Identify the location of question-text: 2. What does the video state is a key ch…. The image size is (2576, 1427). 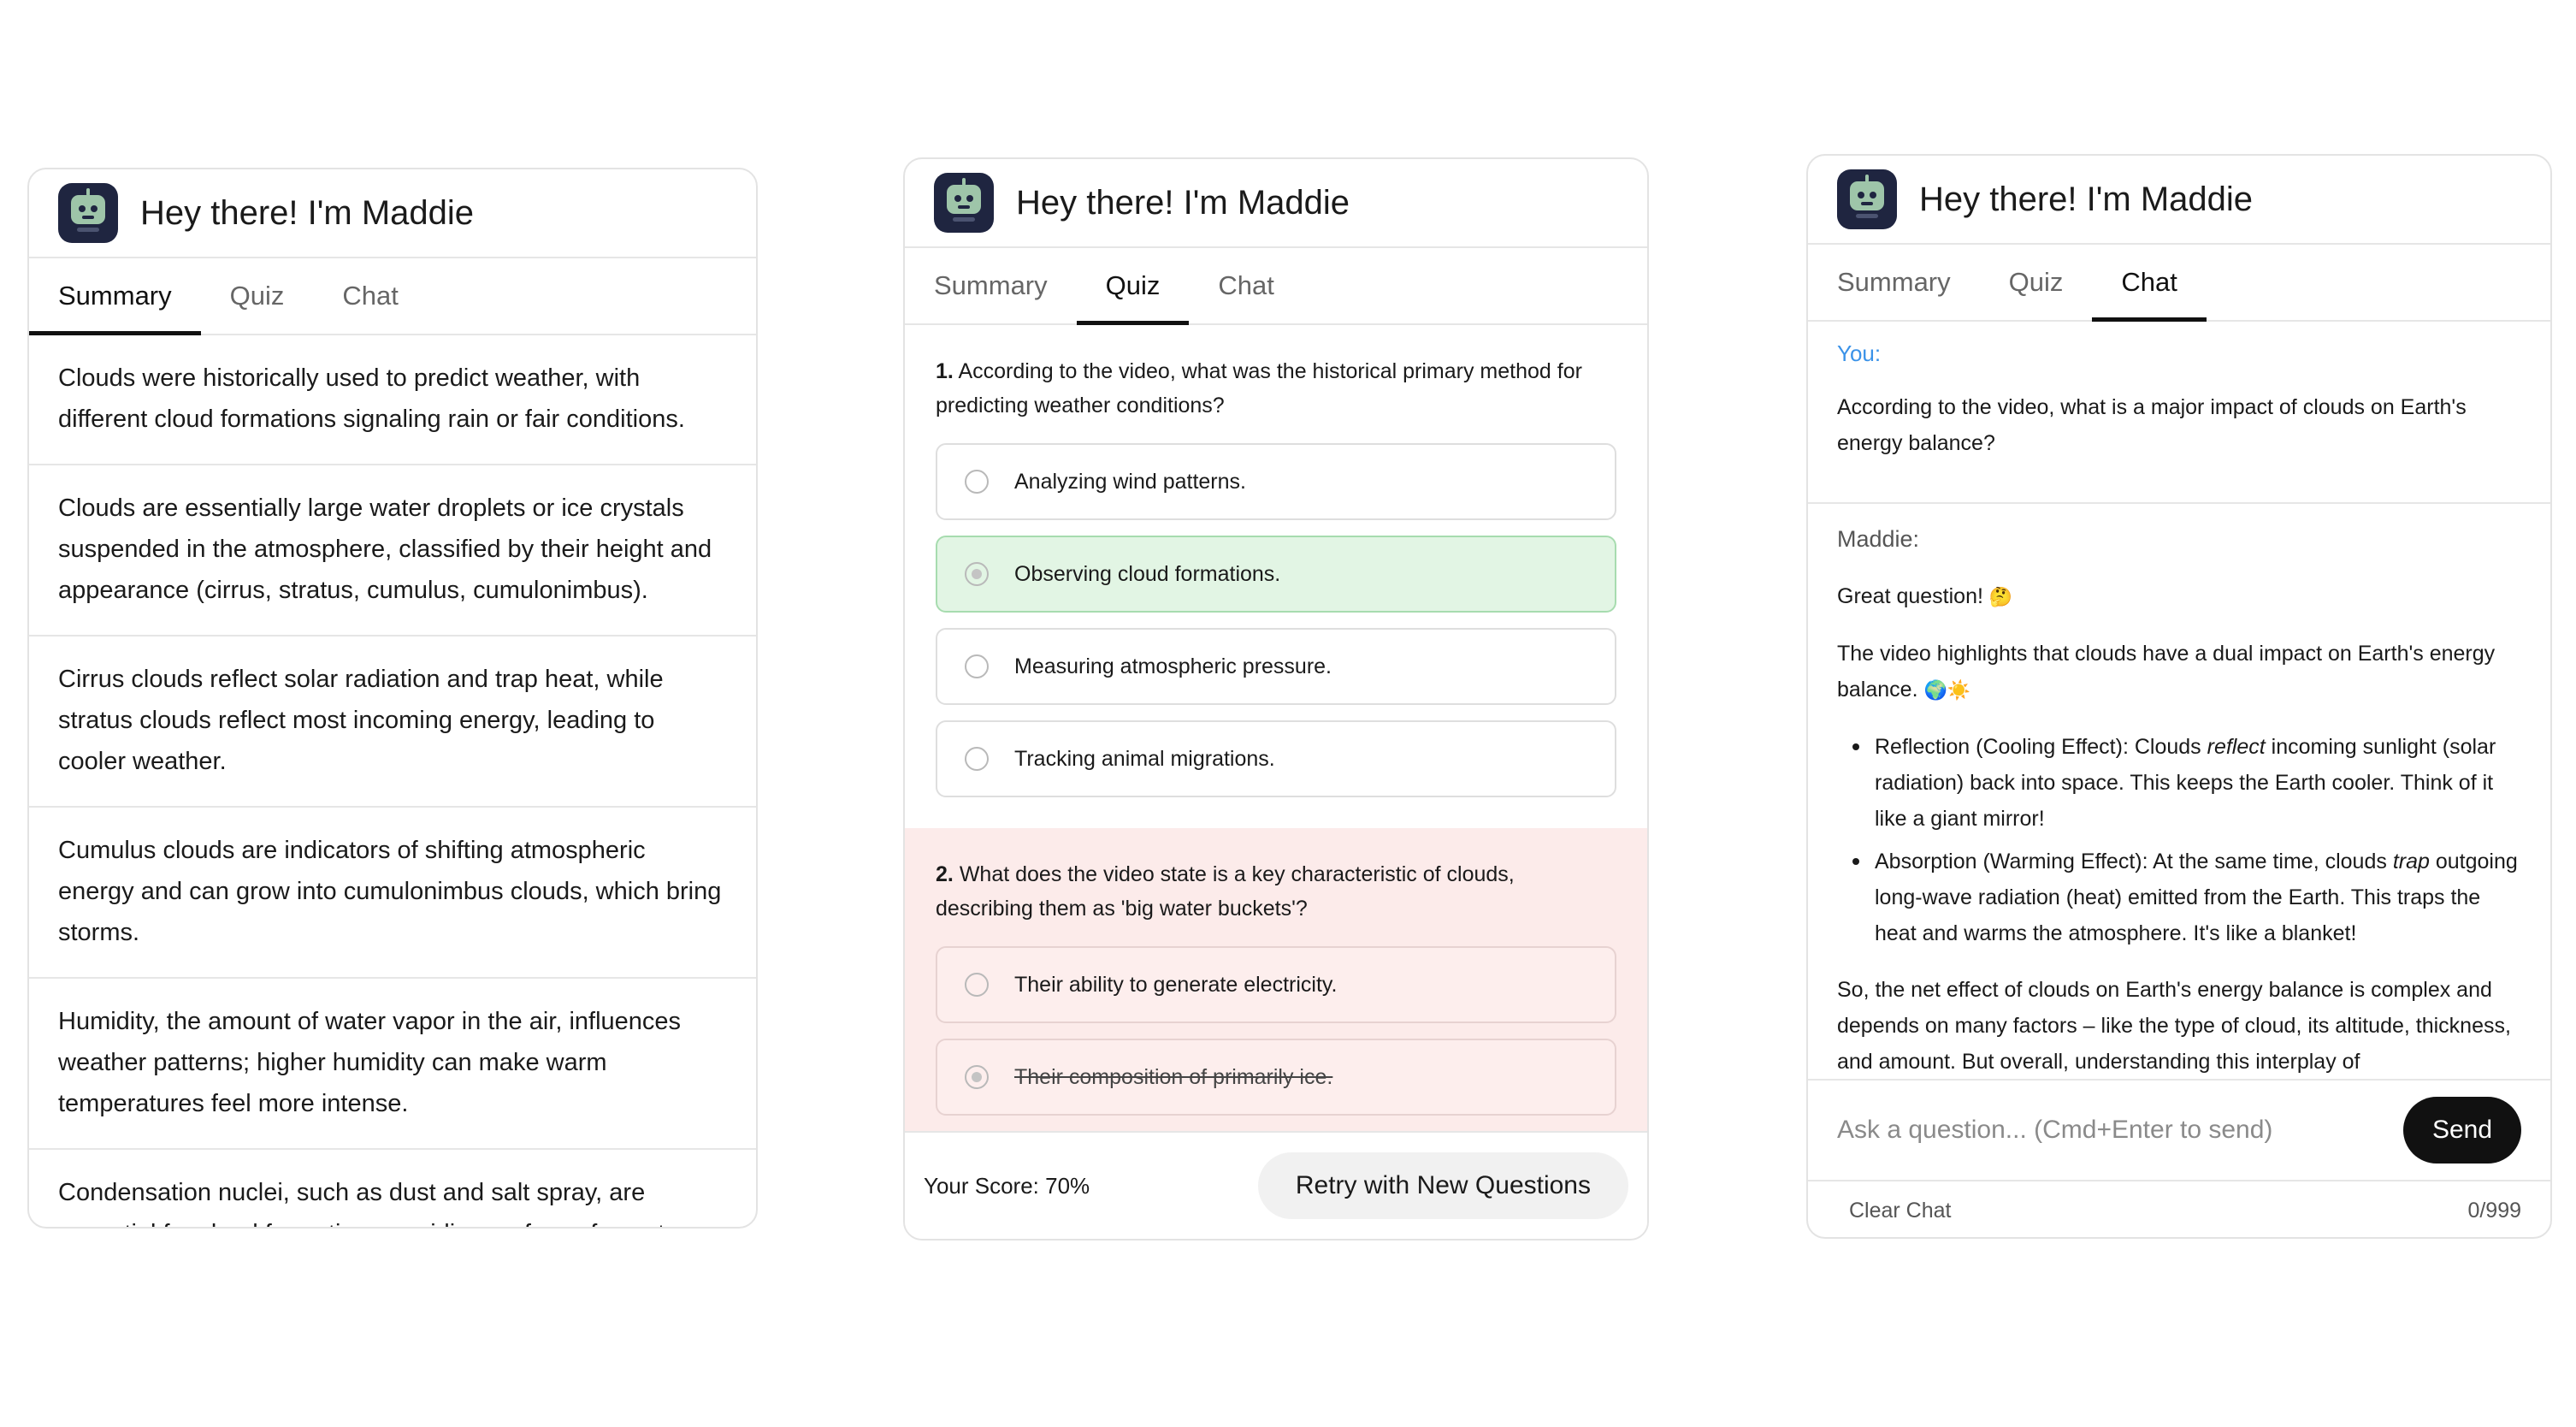
(1225, 891).